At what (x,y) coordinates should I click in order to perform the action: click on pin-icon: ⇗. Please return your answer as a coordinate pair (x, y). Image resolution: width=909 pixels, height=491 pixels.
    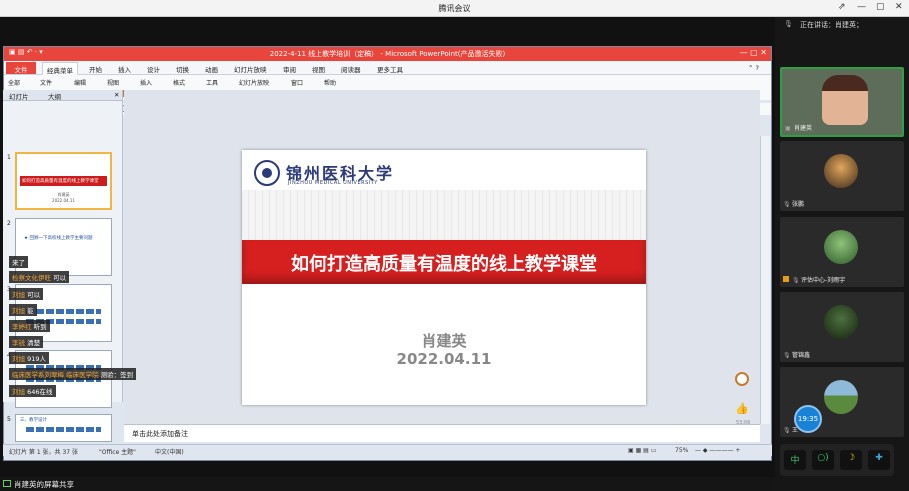
    Looking at the image, I should click on (842, 7).